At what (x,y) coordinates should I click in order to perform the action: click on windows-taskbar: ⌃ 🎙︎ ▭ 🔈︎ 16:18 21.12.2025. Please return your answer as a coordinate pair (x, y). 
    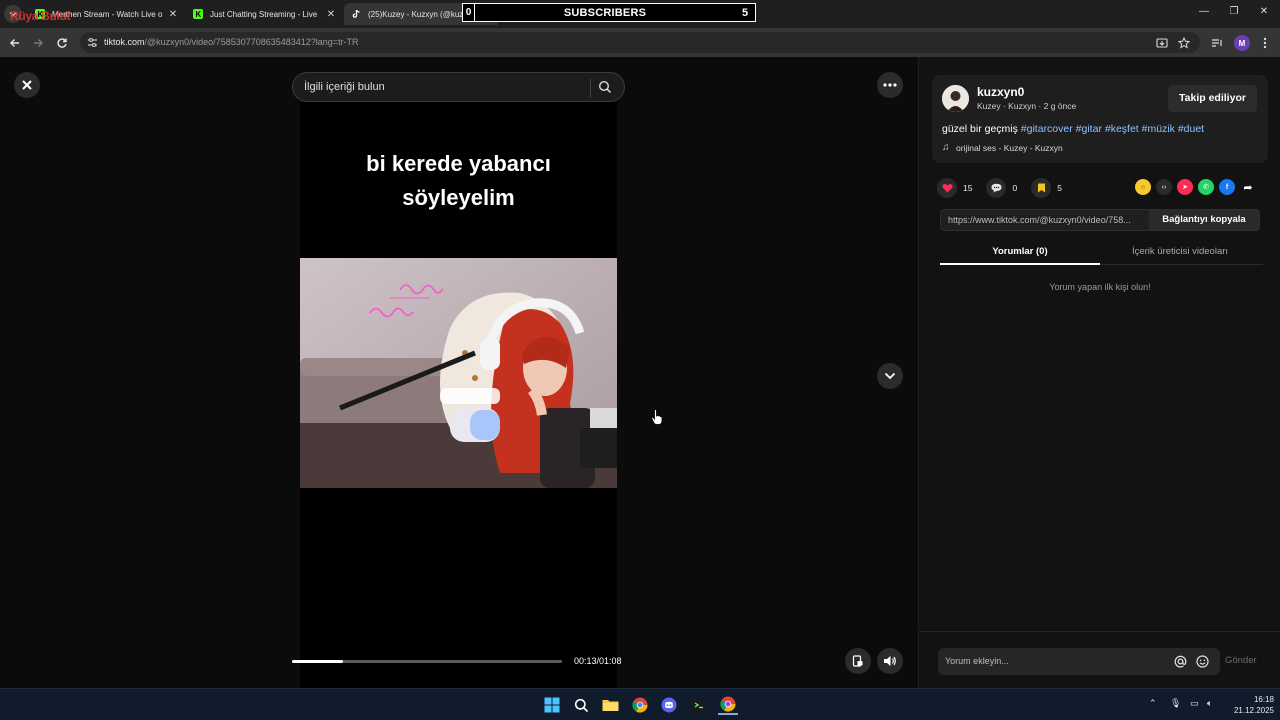
    Looking at the image, I should click on (640, 704).